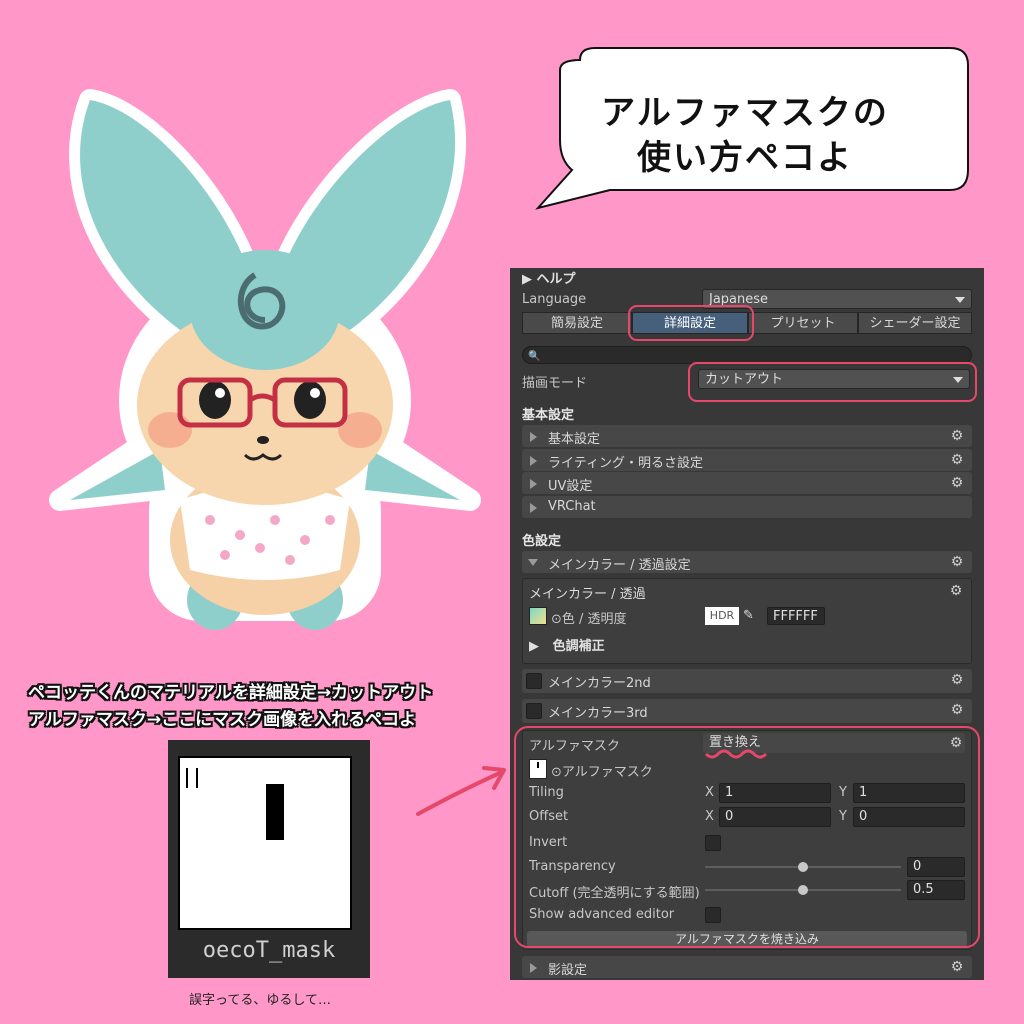  What do you see at coordinates (614, 893) in the screenshot?
I see `cutoff-label: Cutoff (完全透明にする範囲)` at bounding box center [614, 893].